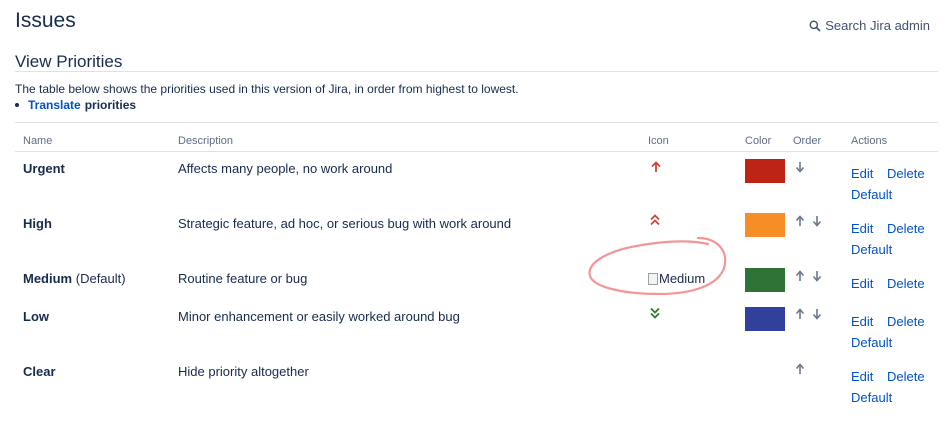 Image resolution: width=947 pixels, height=423 pixels. Describe the element at coordinates (100, 278) in the screenshot. I see `default-marker: (Default)` at that location.